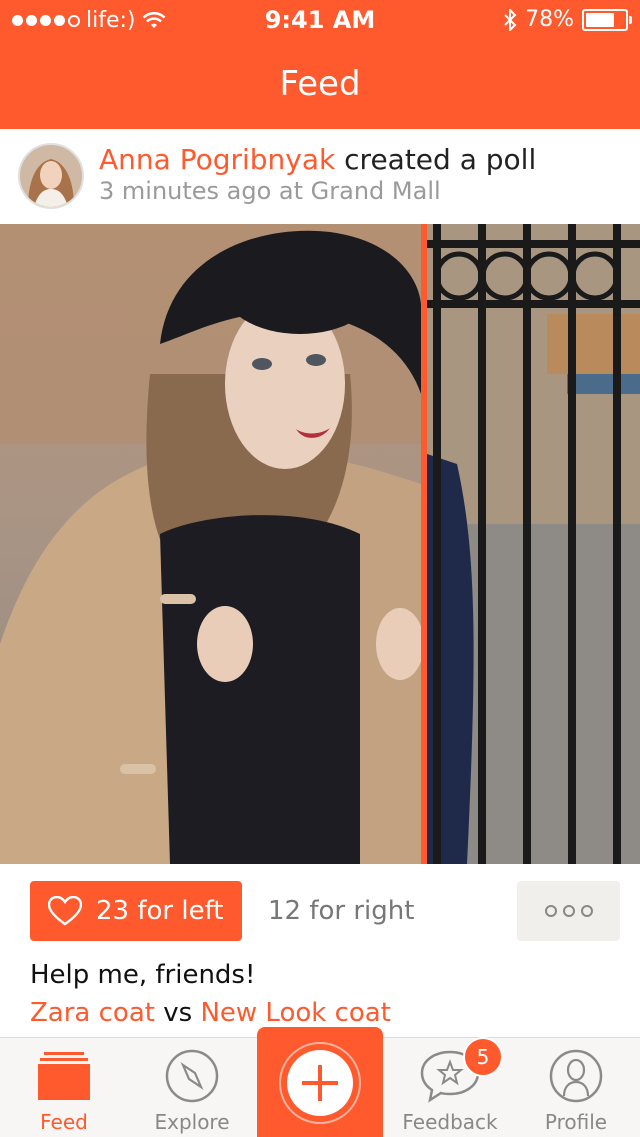 The image size is (640, 1137). Describe the element at coordinates (483, 1057) in the screenshot. I see `notification-badge: 5` at that location.